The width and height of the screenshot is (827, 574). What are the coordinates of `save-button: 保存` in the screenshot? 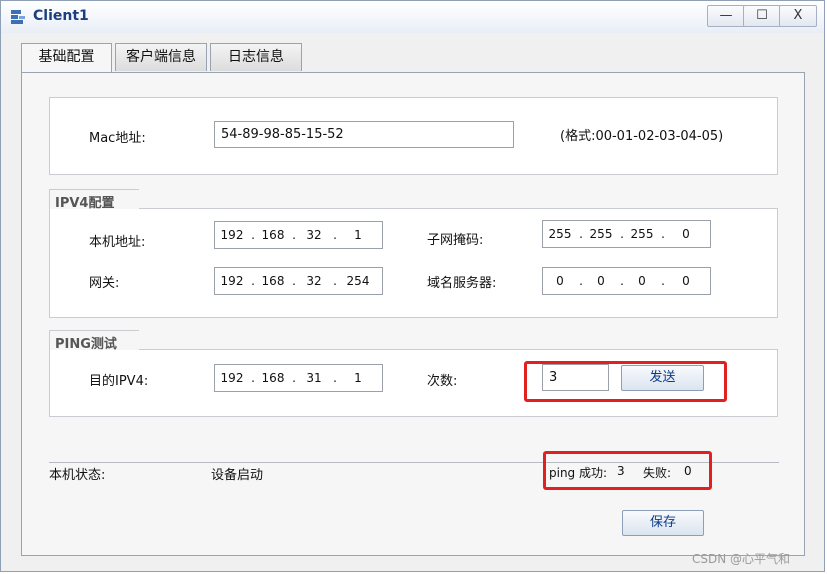 It's located at (663, 523).